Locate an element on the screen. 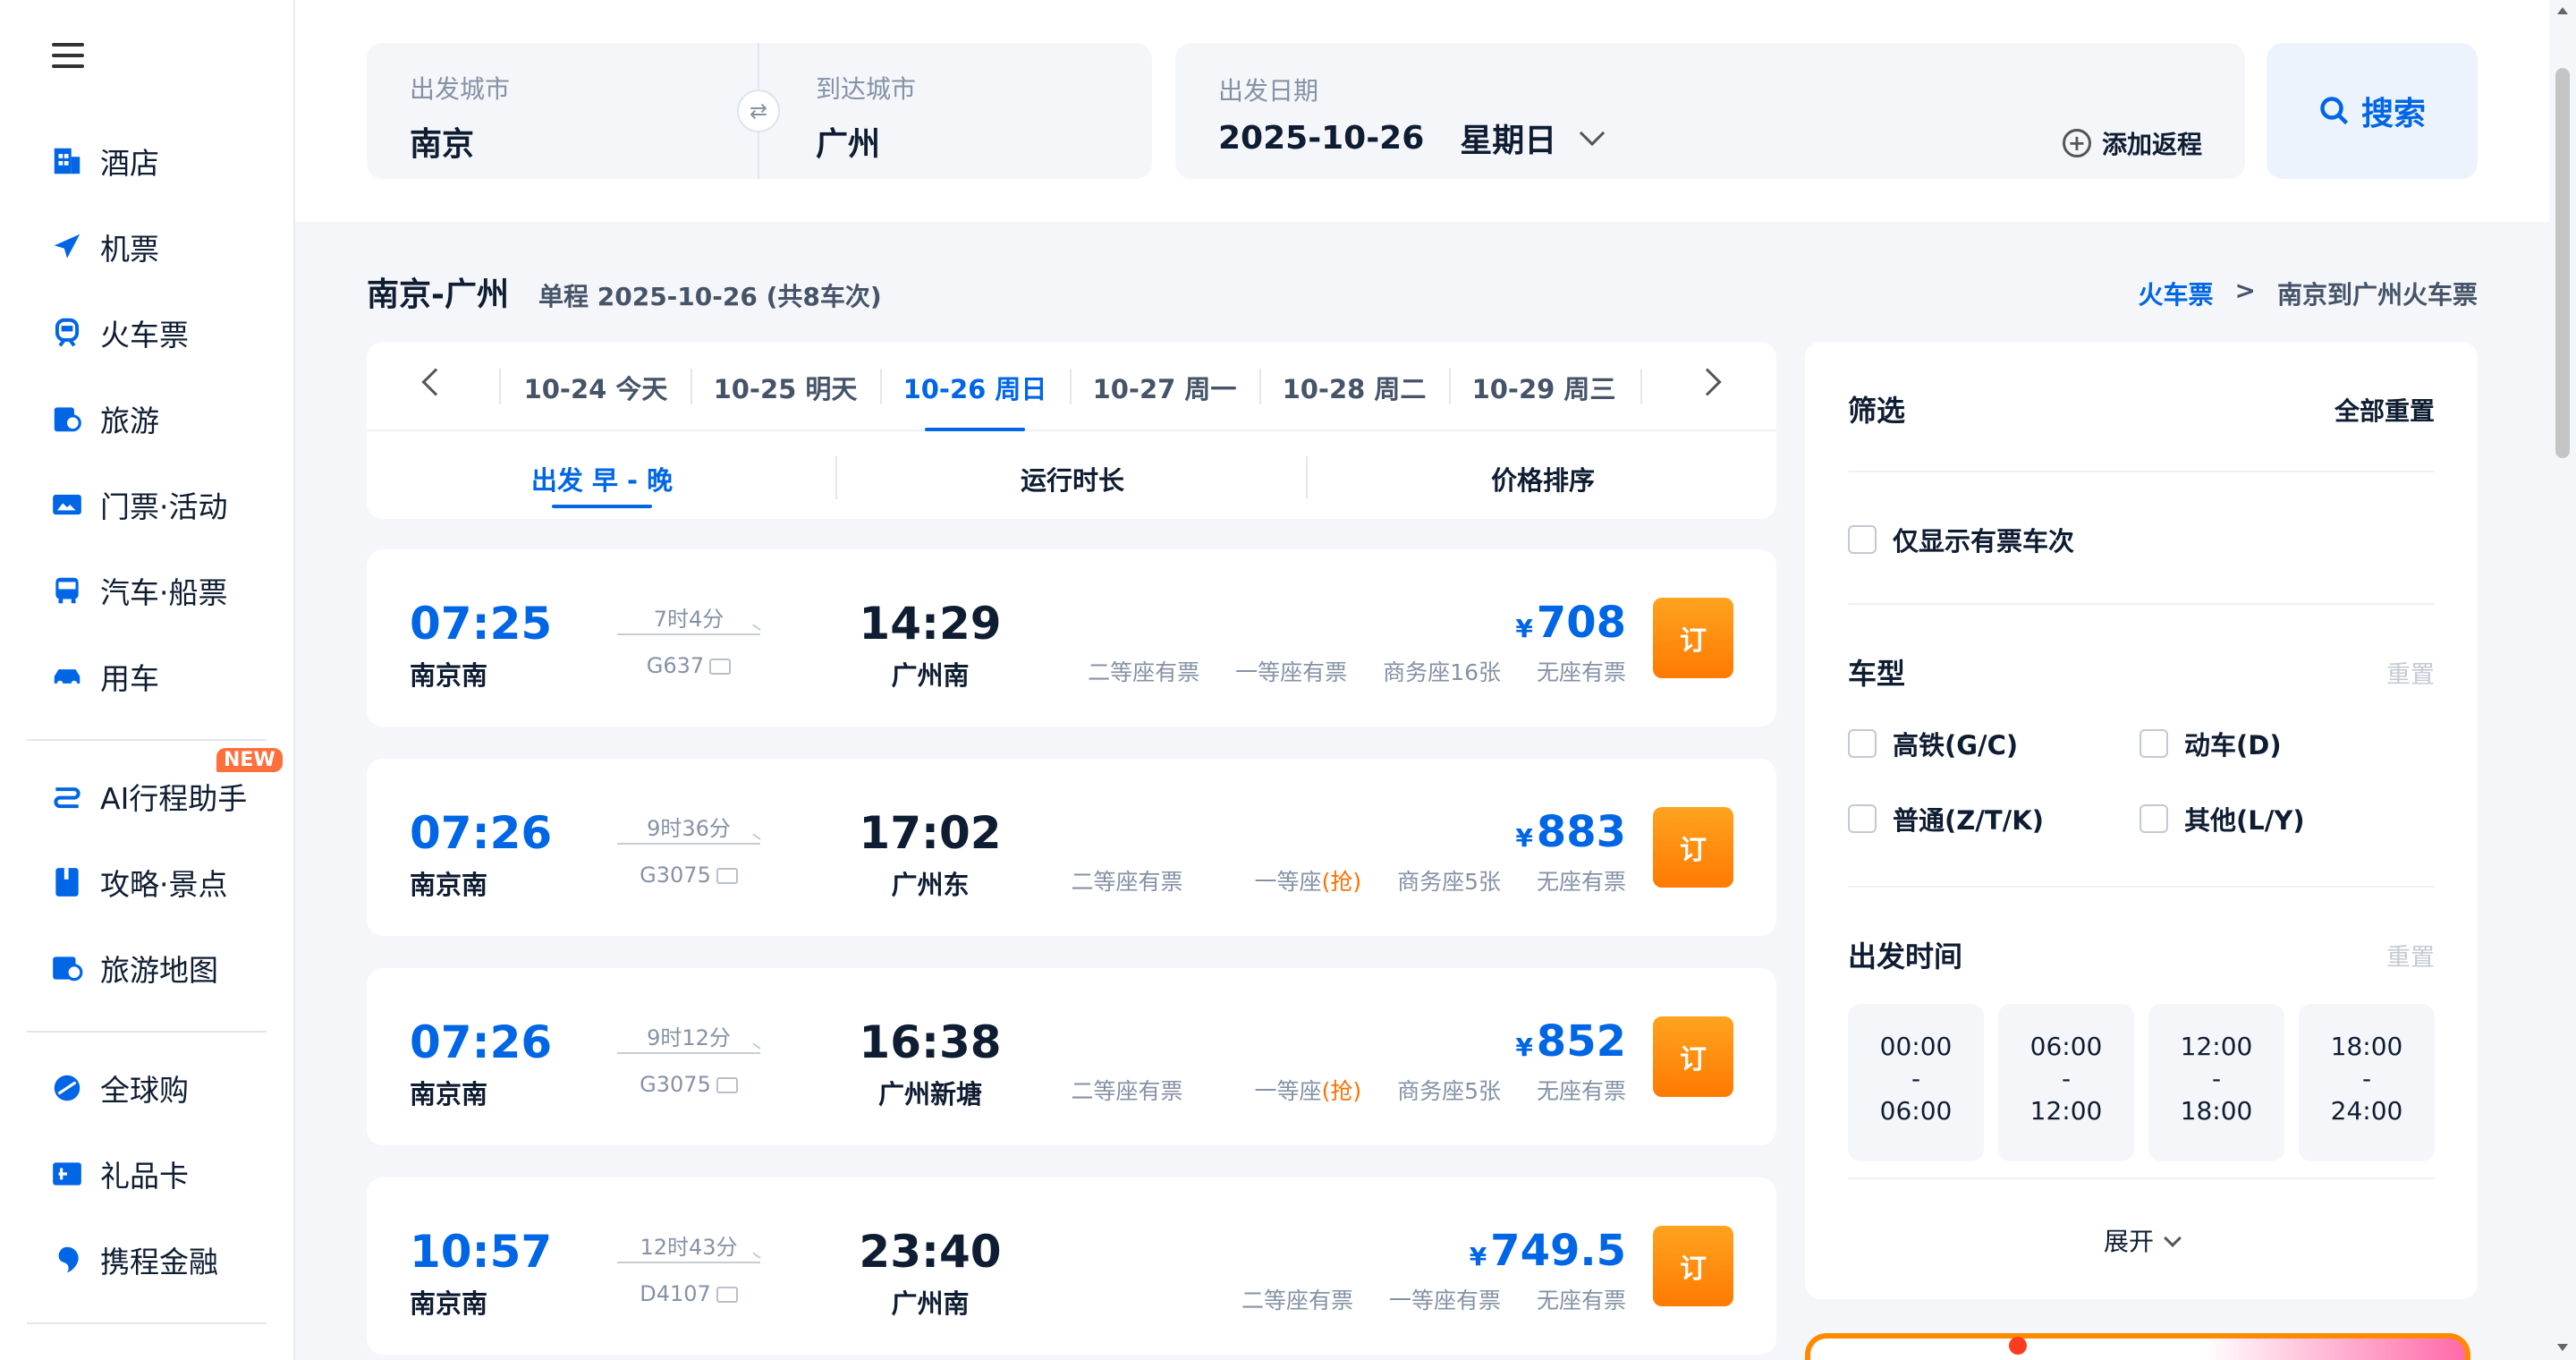 Image resolution: width=2576 pixels, height=1360 pixels. sidebar-item-label: 酒店 is located at coordinates (129, 163).